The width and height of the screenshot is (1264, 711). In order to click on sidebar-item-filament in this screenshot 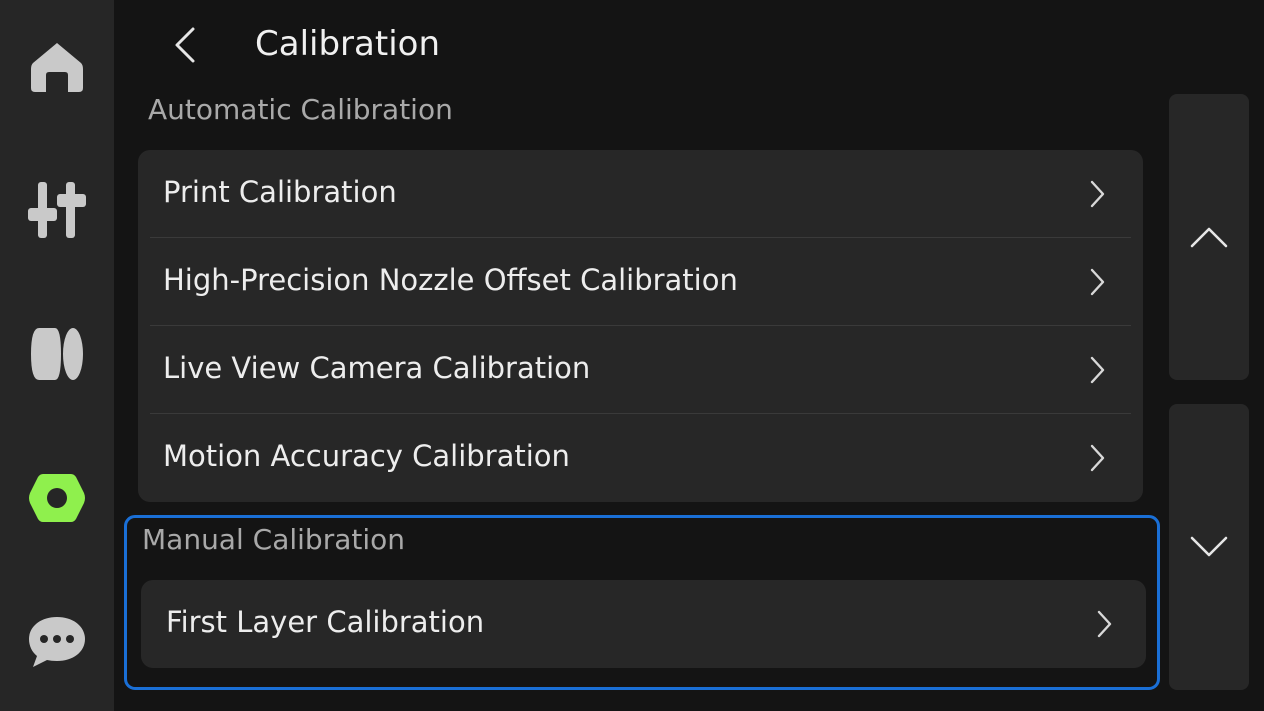, I will do `click(57, 354)`.